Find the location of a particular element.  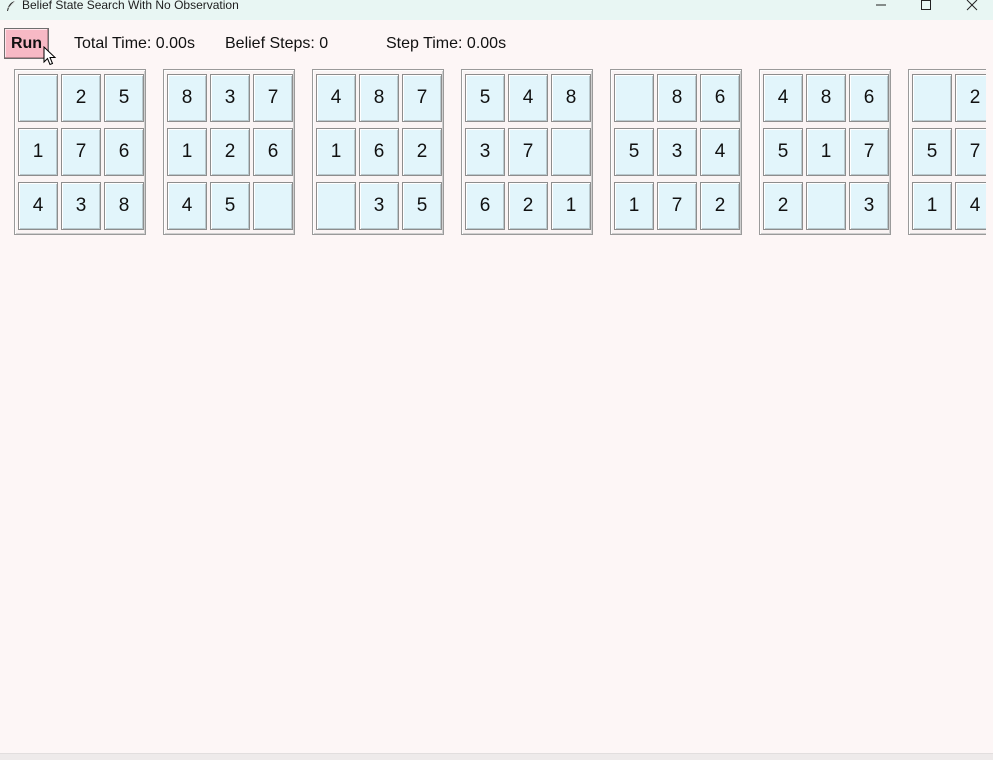

maximize-icon is located at coordinates (926, 5).